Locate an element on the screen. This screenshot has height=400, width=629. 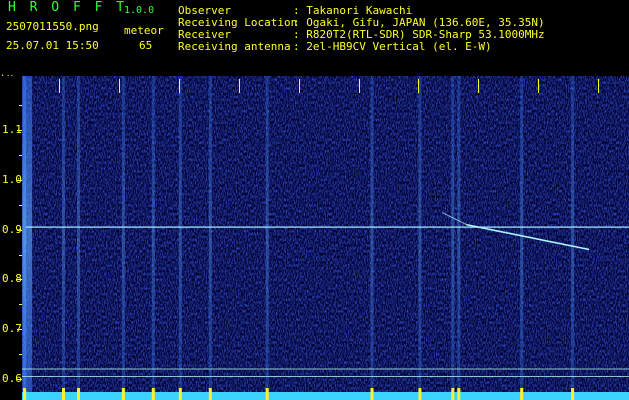
antenna-label: Receiving antenna is located at coordinates (234, 46).